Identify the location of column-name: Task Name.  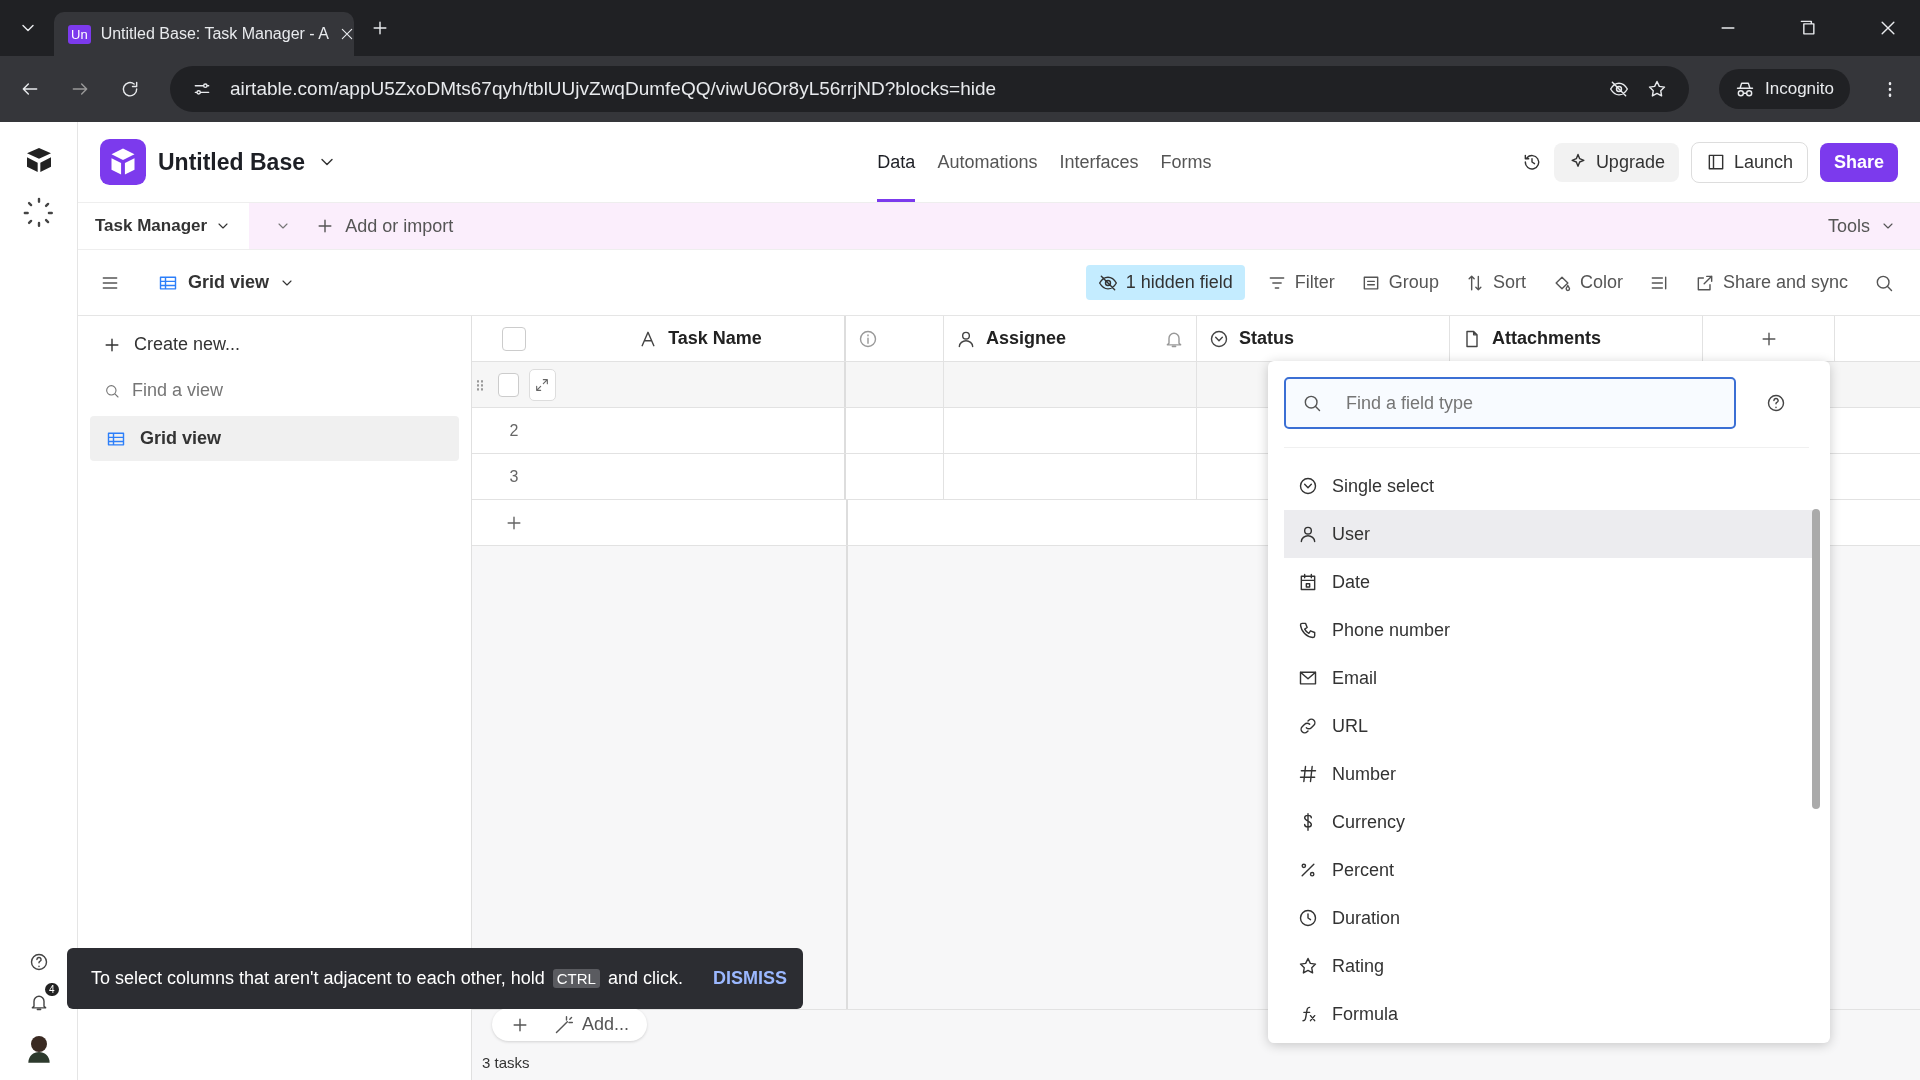
(715, 338).